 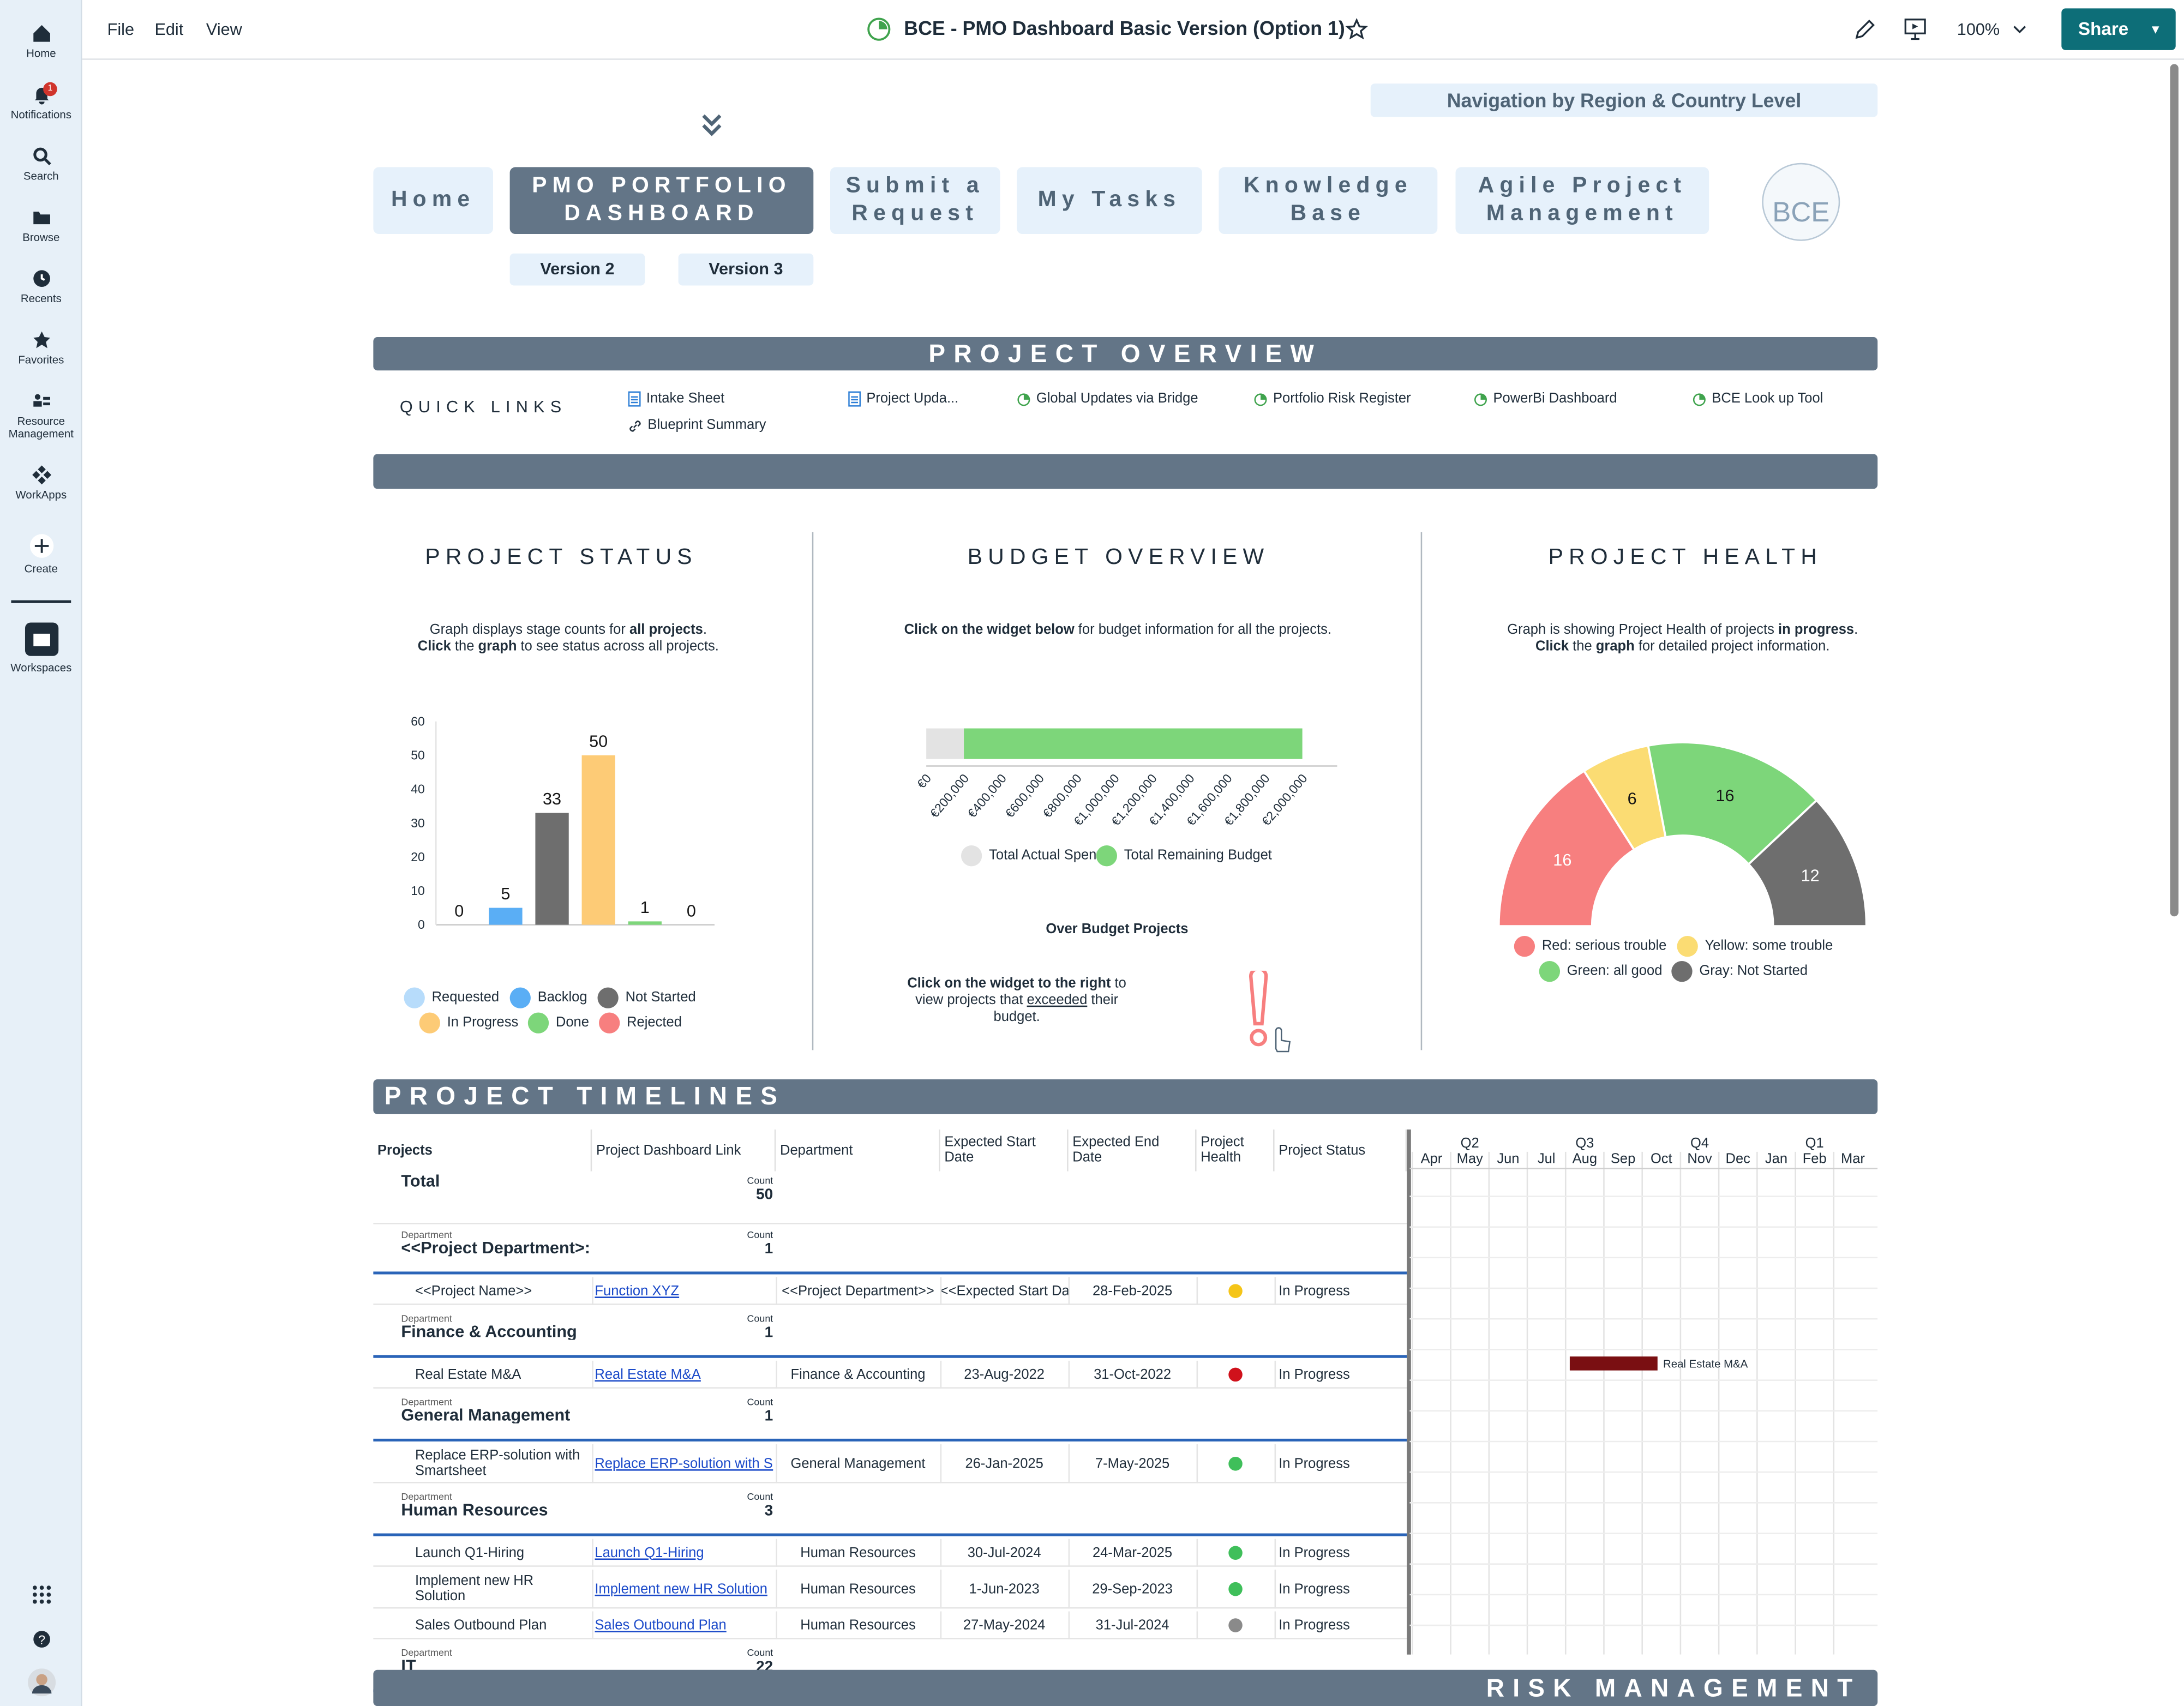 What do you see at coordinates (224, 30) in the screenshot?
I see `menu-view: View` at bounding box center [224, 30].